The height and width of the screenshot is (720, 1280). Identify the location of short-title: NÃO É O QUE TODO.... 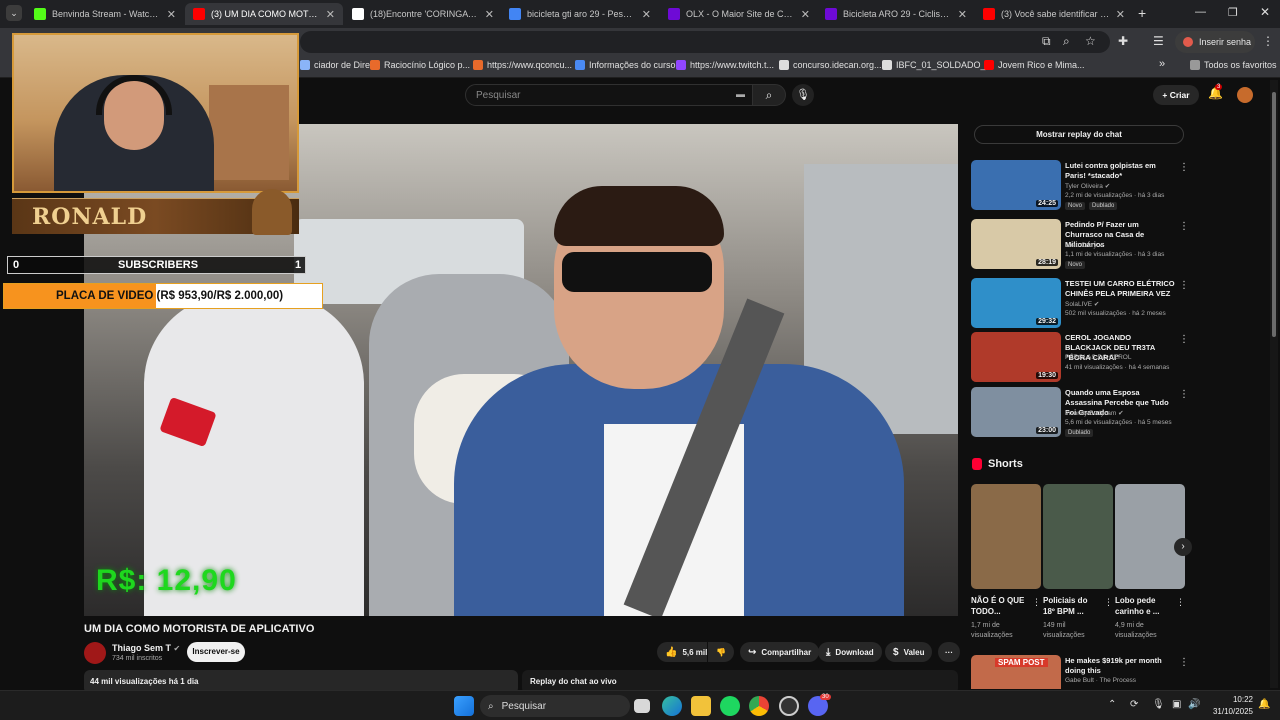
(998, 606).